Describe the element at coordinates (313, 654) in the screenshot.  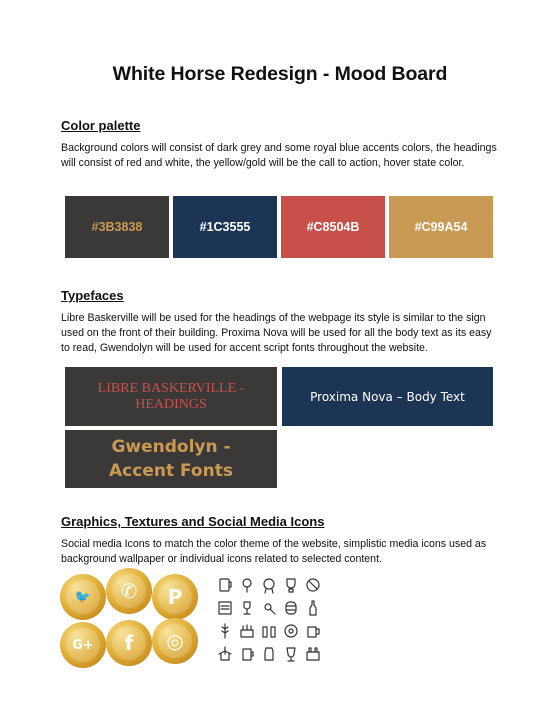
I see `six-pack-icon` at that location.